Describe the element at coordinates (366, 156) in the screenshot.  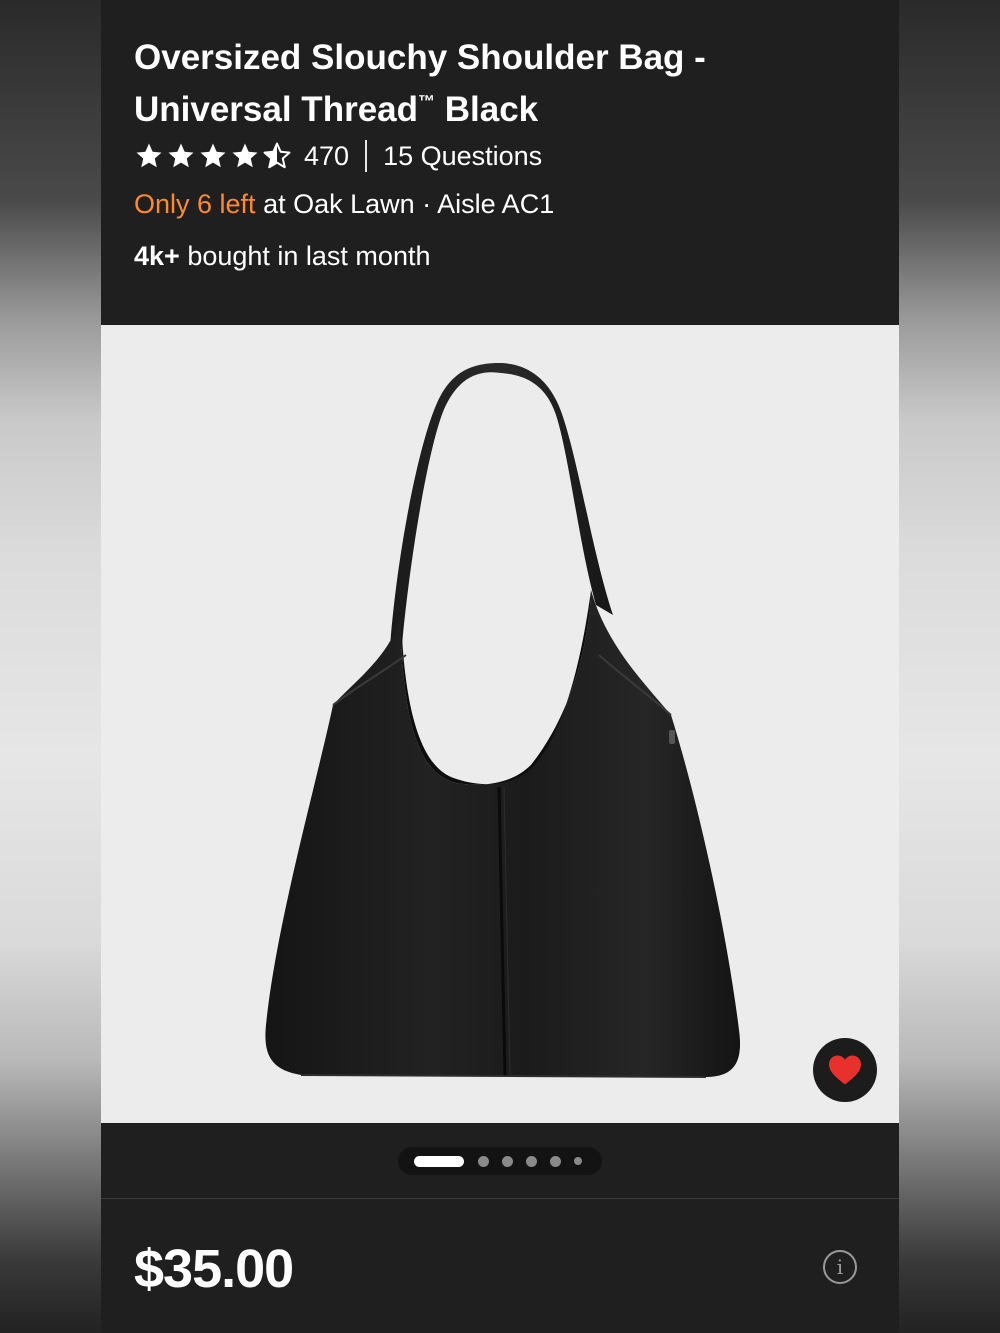
I see `rating-divider` at that location.